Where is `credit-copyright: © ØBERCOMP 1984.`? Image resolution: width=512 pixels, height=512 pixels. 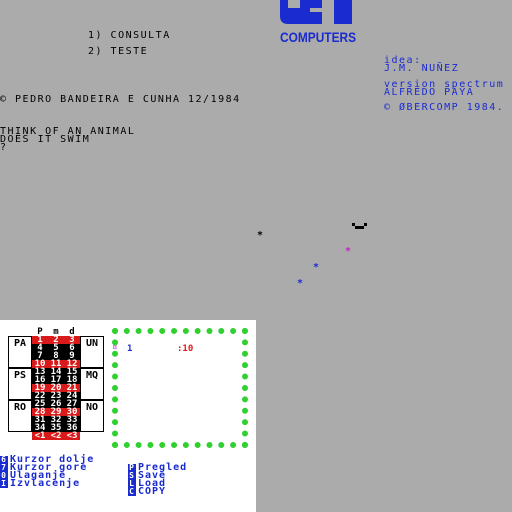
credit-copyright: © ØBERCOMP 1984. is located at coordinates (444, 107).